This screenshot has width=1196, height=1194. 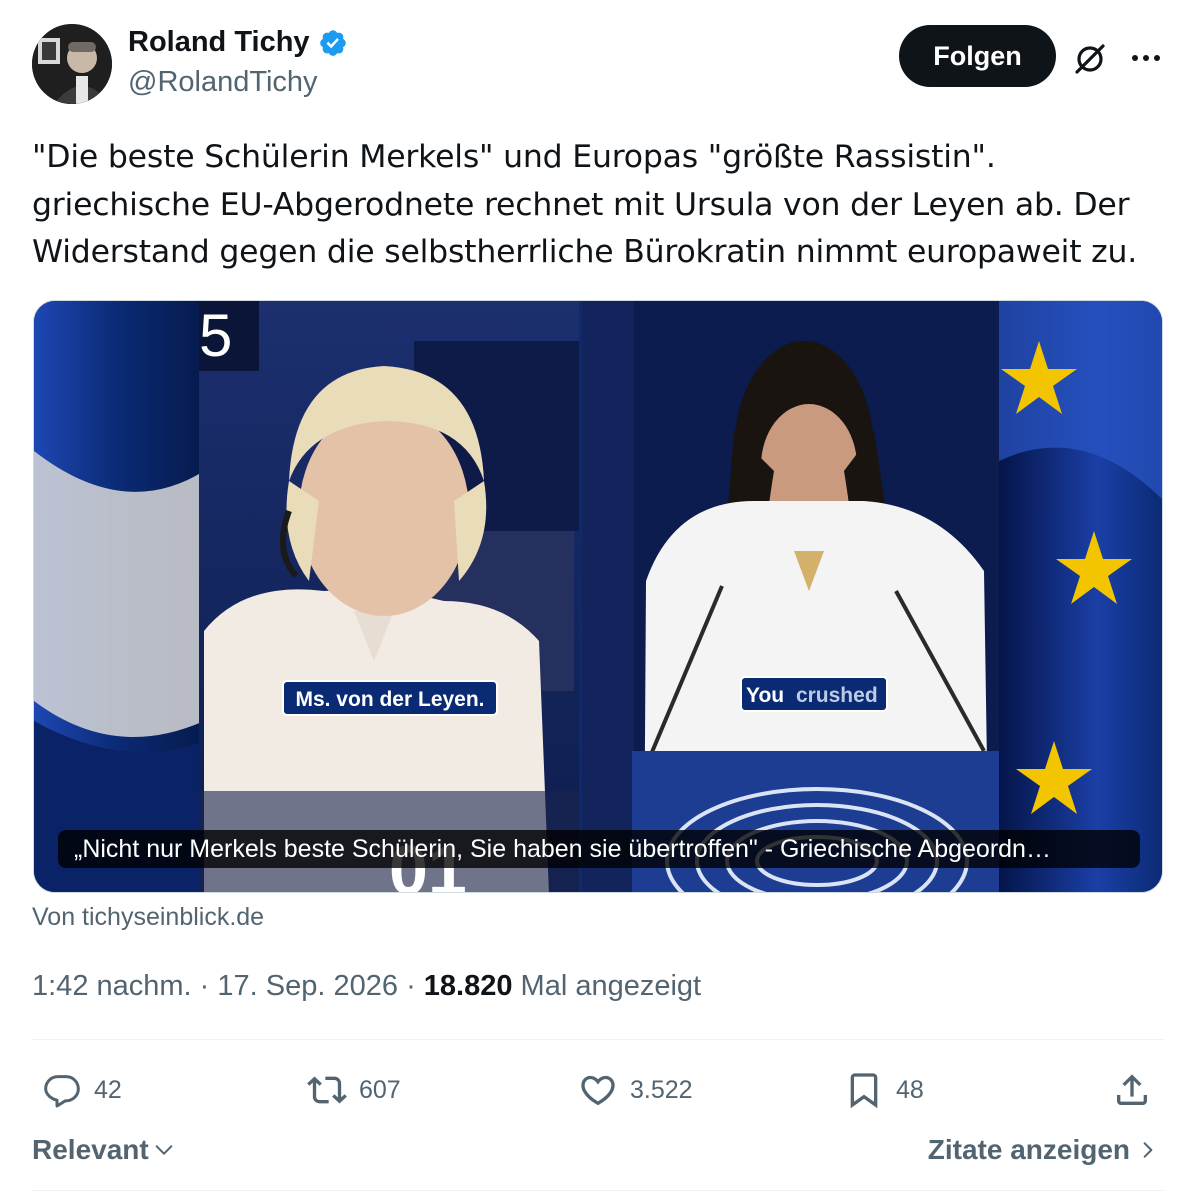 I want to click on action-bar: 42 607 3.522 48, so click(x=598, y=1090).